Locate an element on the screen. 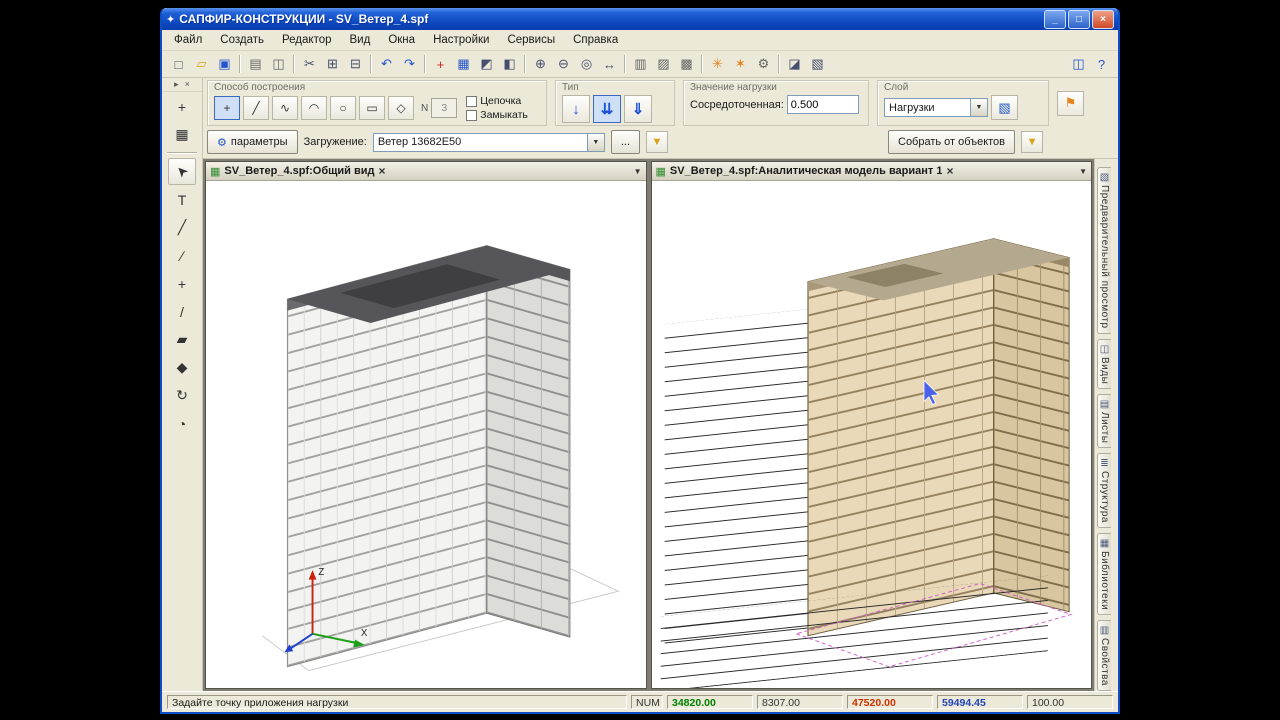  zoom-out-icon: ⊖ is located at coordinates (563, 64).